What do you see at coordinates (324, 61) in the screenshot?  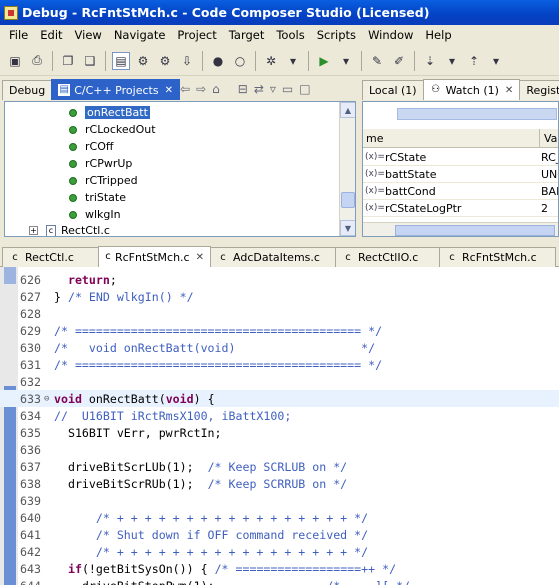 I see `run-icon: ▶` at bounding box center [324, 61].